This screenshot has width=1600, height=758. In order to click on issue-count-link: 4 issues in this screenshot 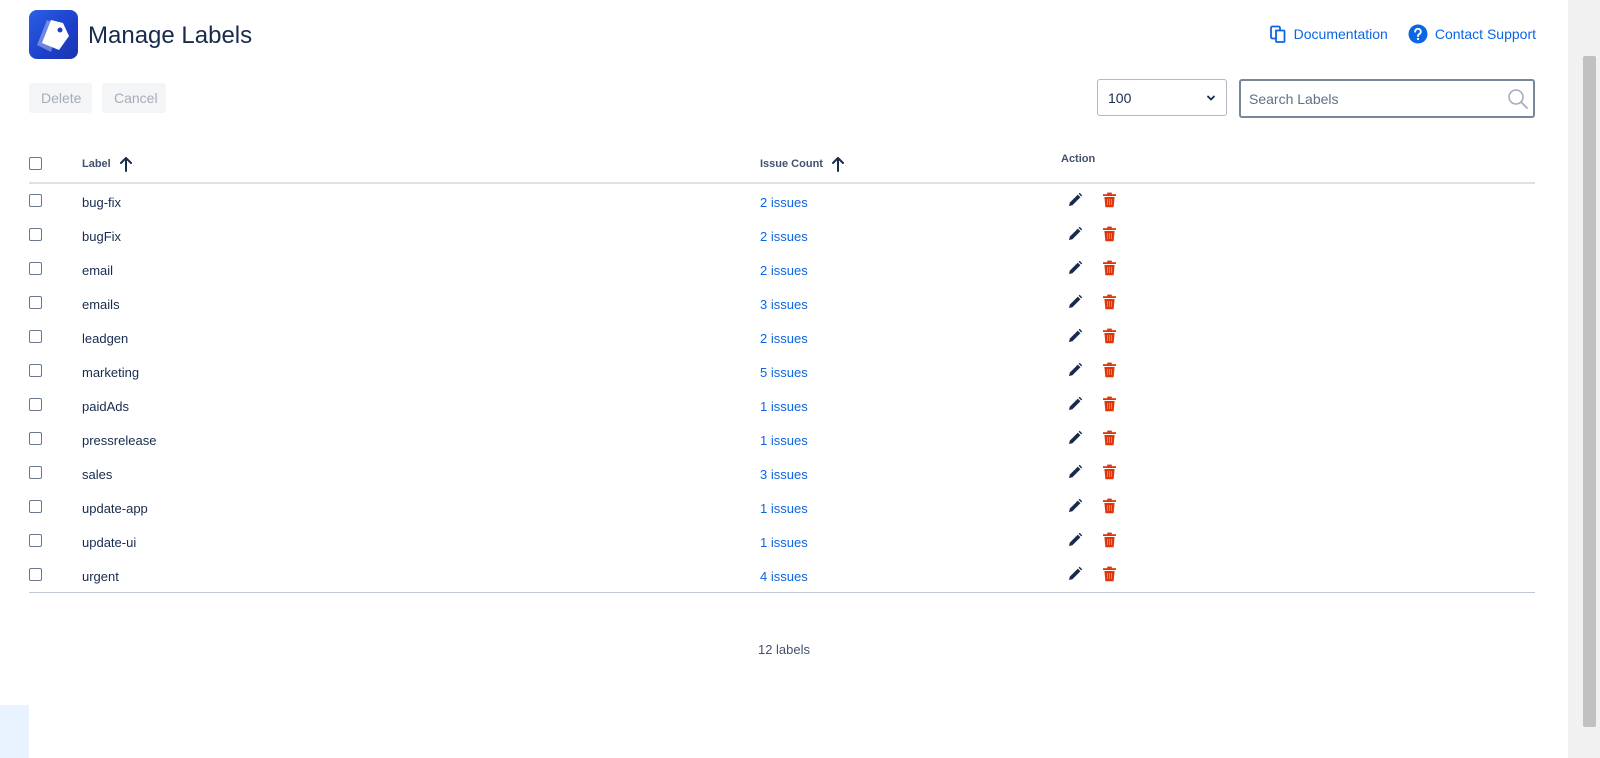, I will do `click(784, 576)`.